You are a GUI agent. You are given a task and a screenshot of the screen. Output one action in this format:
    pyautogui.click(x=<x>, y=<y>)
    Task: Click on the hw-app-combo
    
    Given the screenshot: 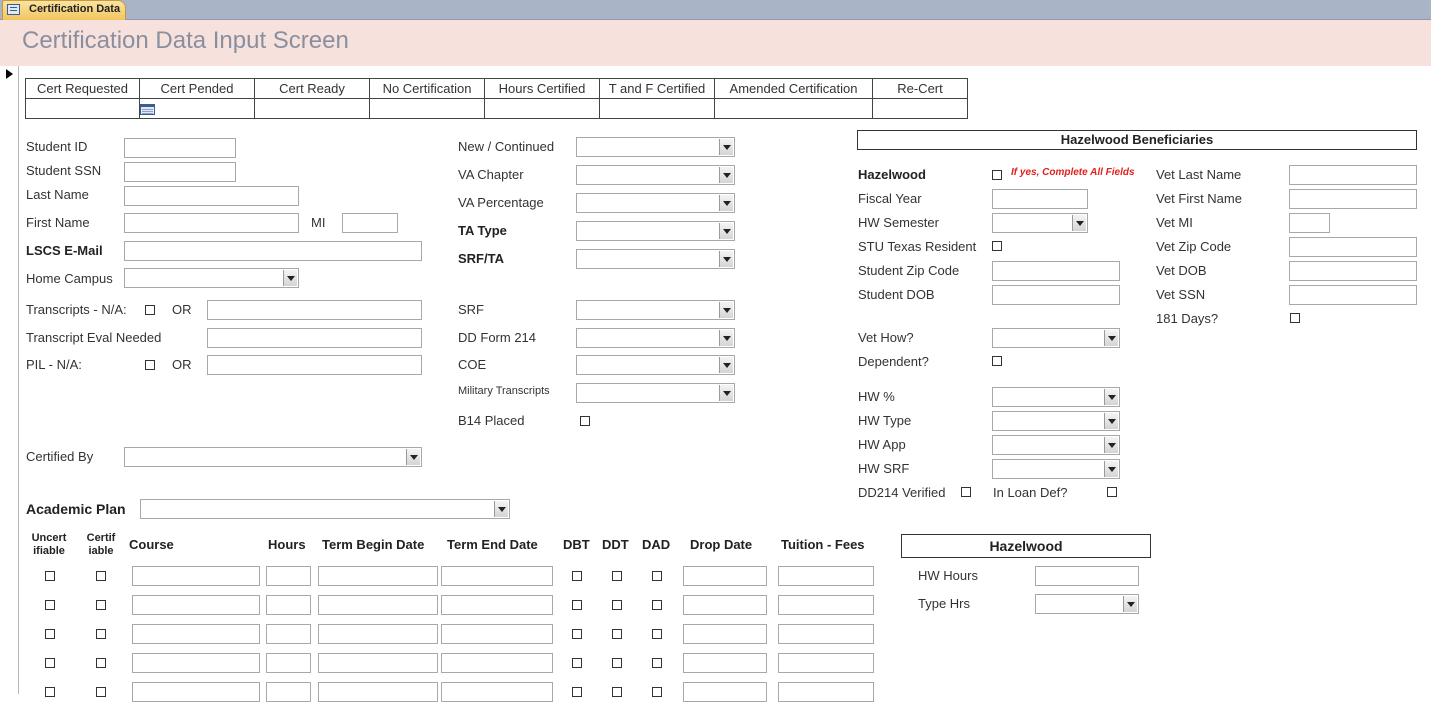 What is the action you would take?
    pyautogui.click(x=1056, y=445)
    